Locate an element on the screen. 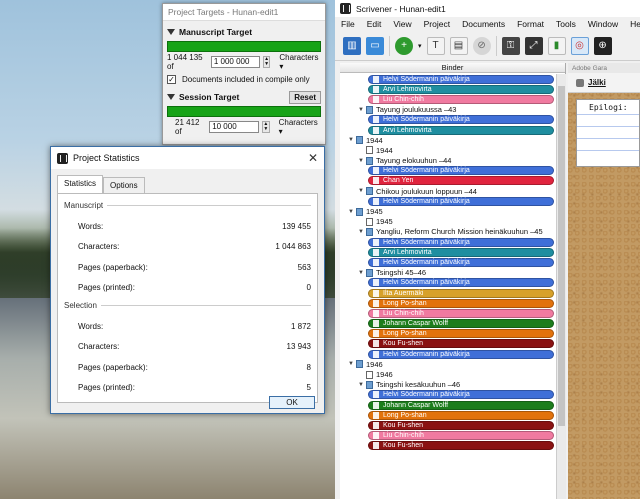  manuscript-unit-select: Characters ▾ is located at coordinates (300, 62).